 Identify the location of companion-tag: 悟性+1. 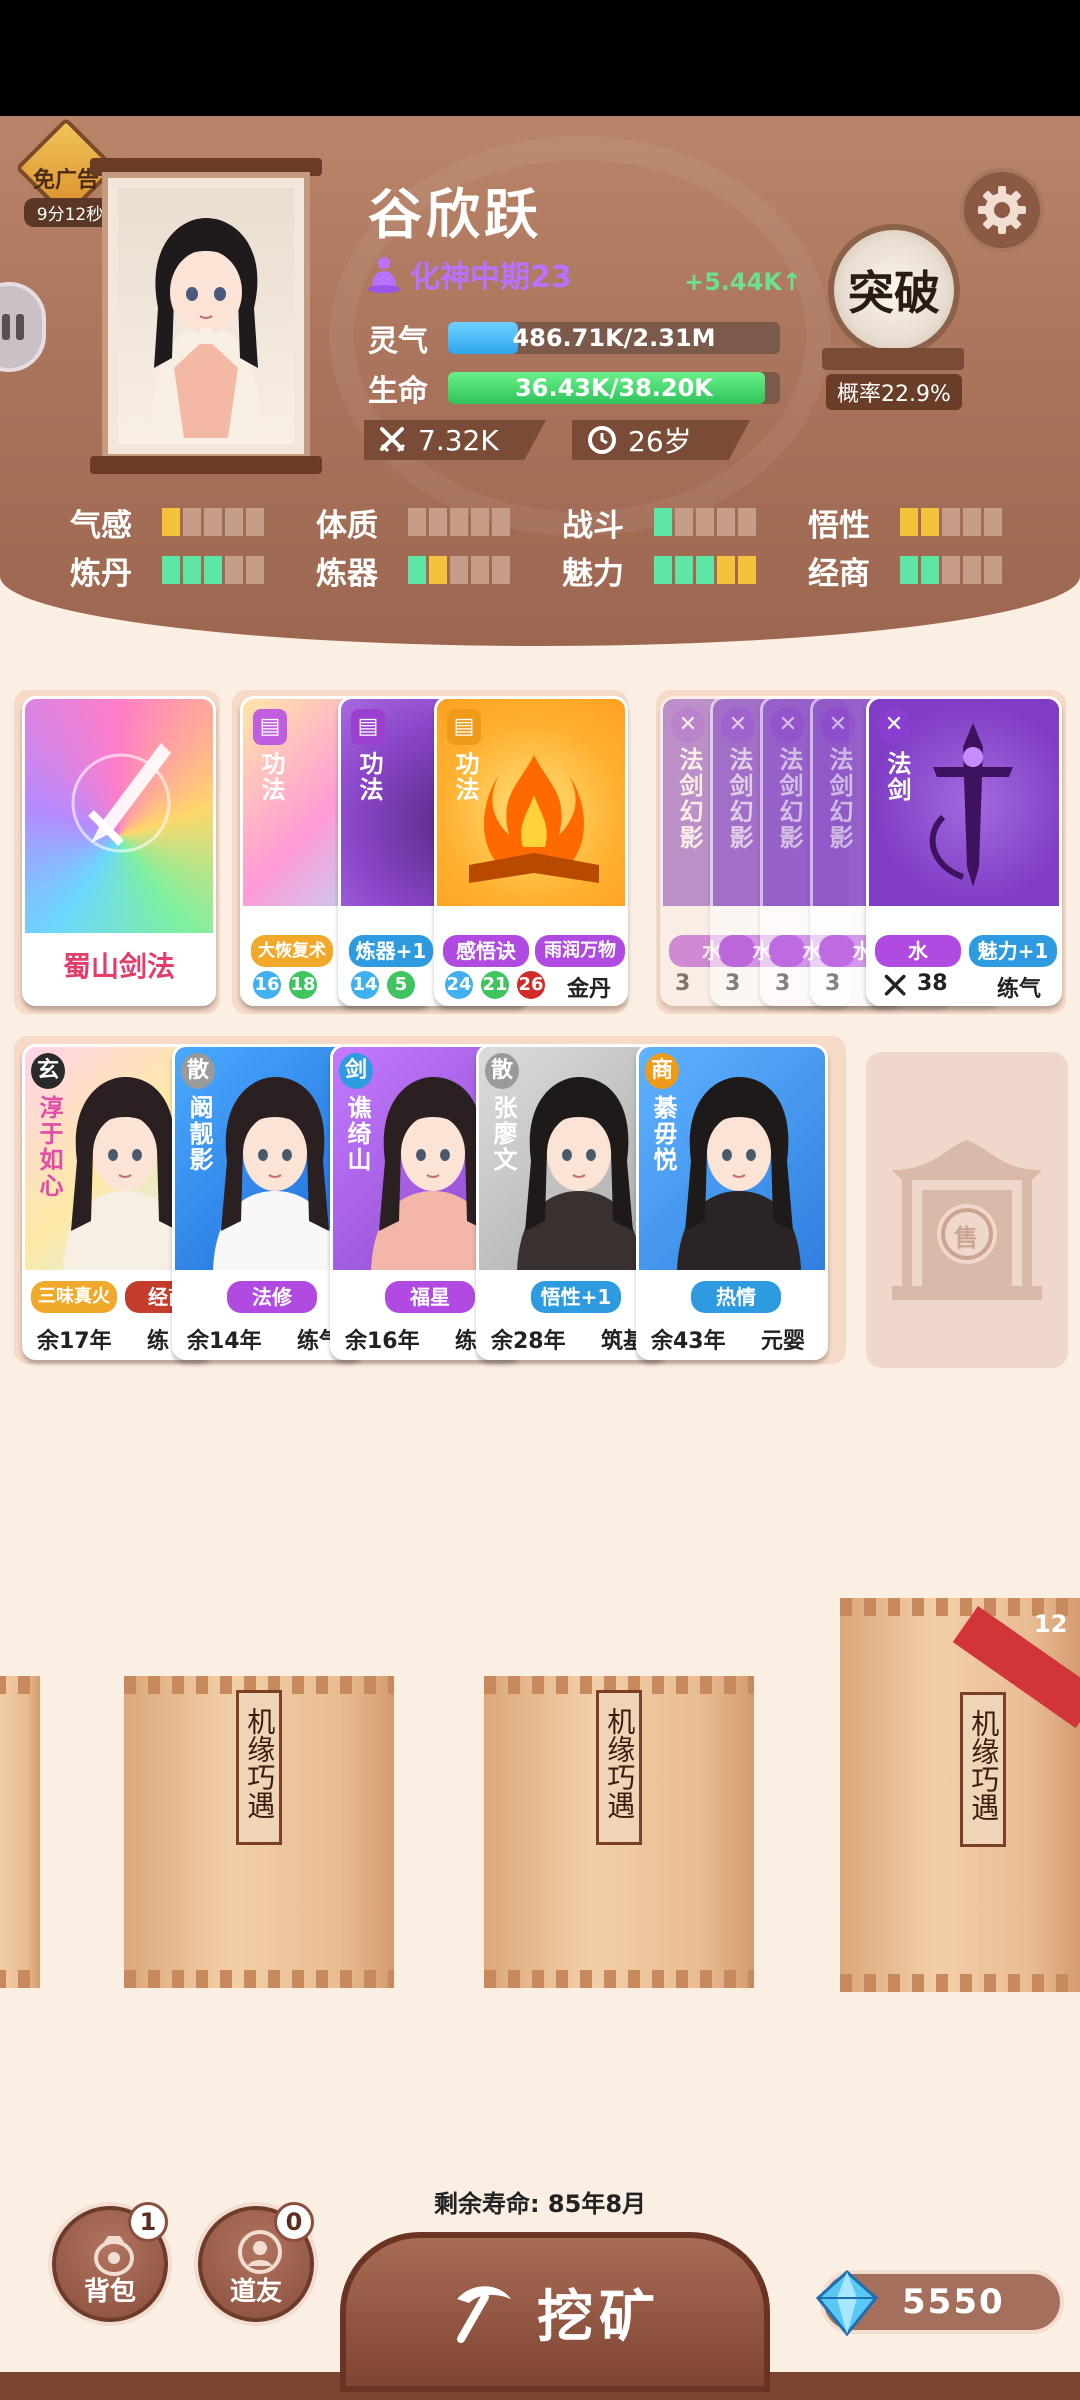
(576, 1297).